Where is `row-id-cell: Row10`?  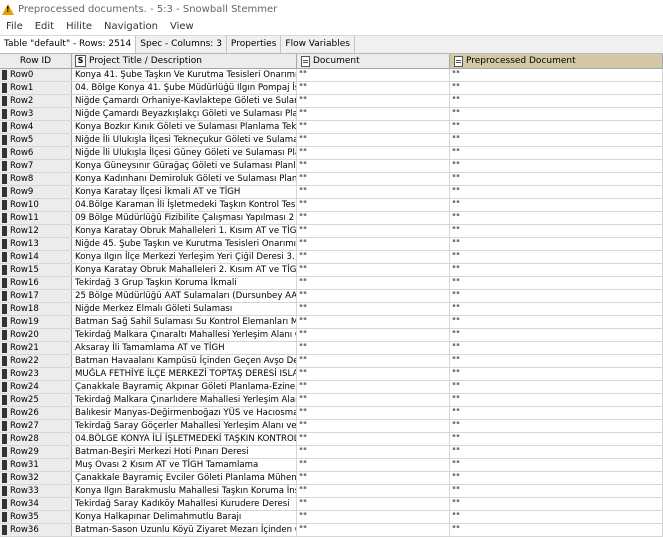
row-id-cell: Row10 is located at coordinates (36, 205).